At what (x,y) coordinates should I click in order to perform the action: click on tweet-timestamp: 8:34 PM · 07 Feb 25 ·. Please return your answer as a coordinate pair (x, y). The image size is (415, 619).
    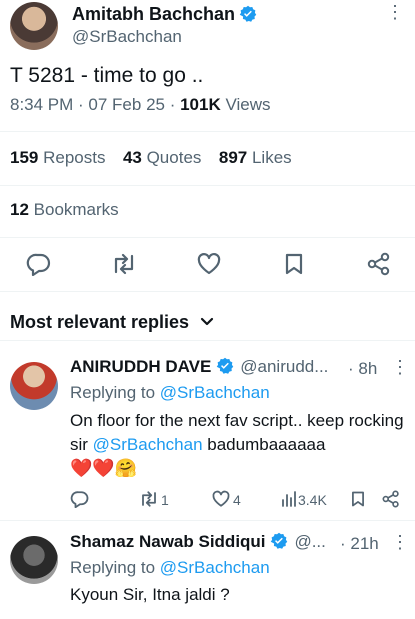
    Looking at the image, I should click on (95, 104).